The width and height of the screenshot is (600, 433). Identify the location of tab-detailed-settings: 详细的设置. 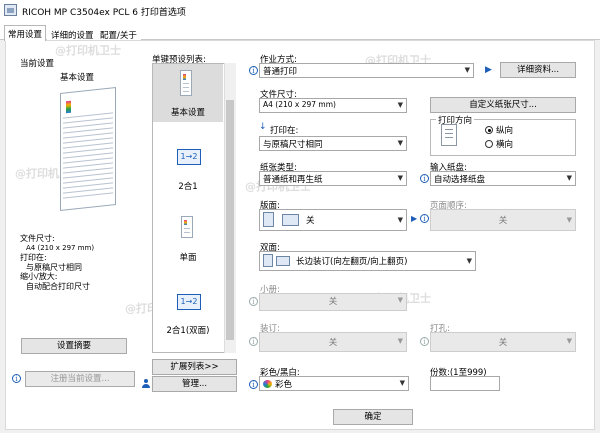
(72, 33).